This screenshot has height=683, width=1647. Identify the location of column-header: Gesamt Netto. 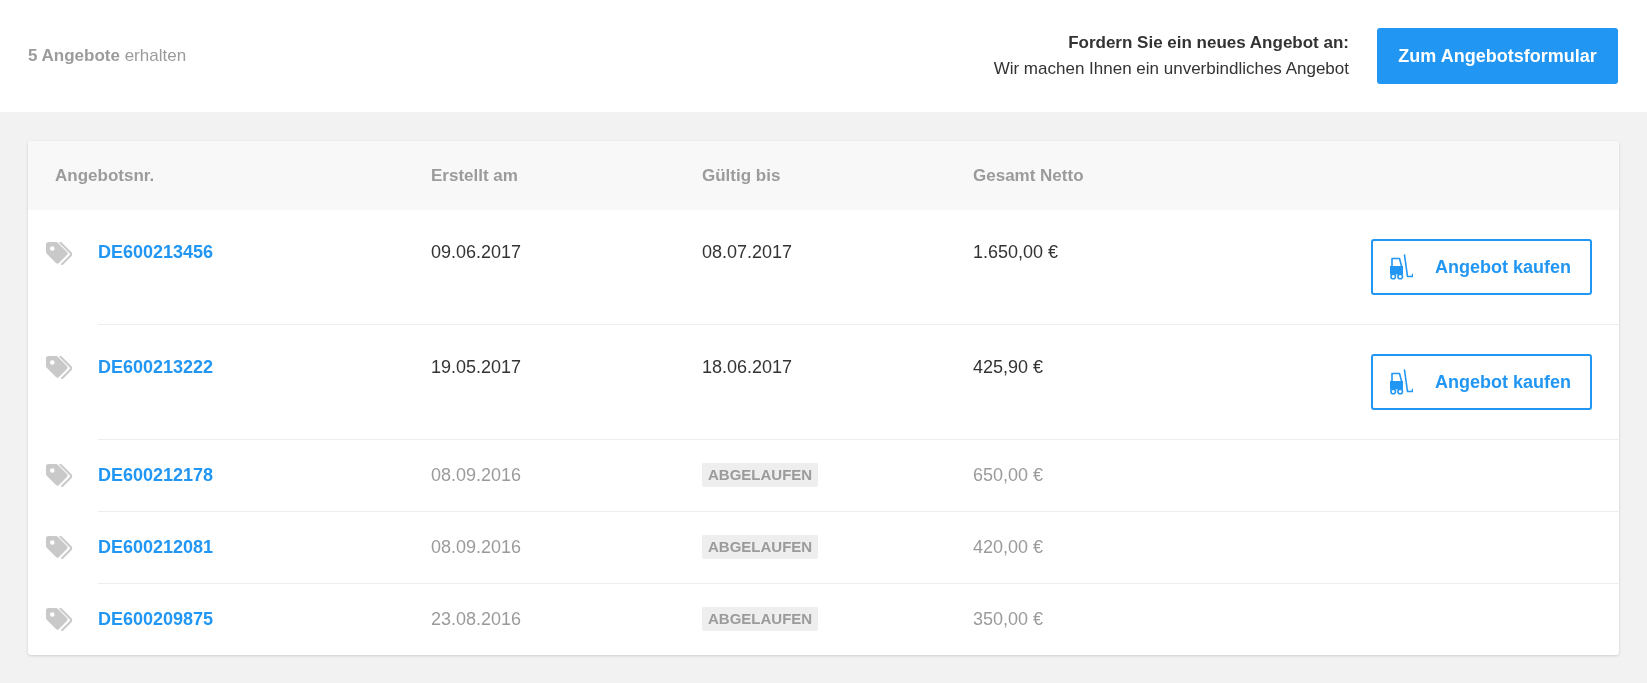
(1028, 175).